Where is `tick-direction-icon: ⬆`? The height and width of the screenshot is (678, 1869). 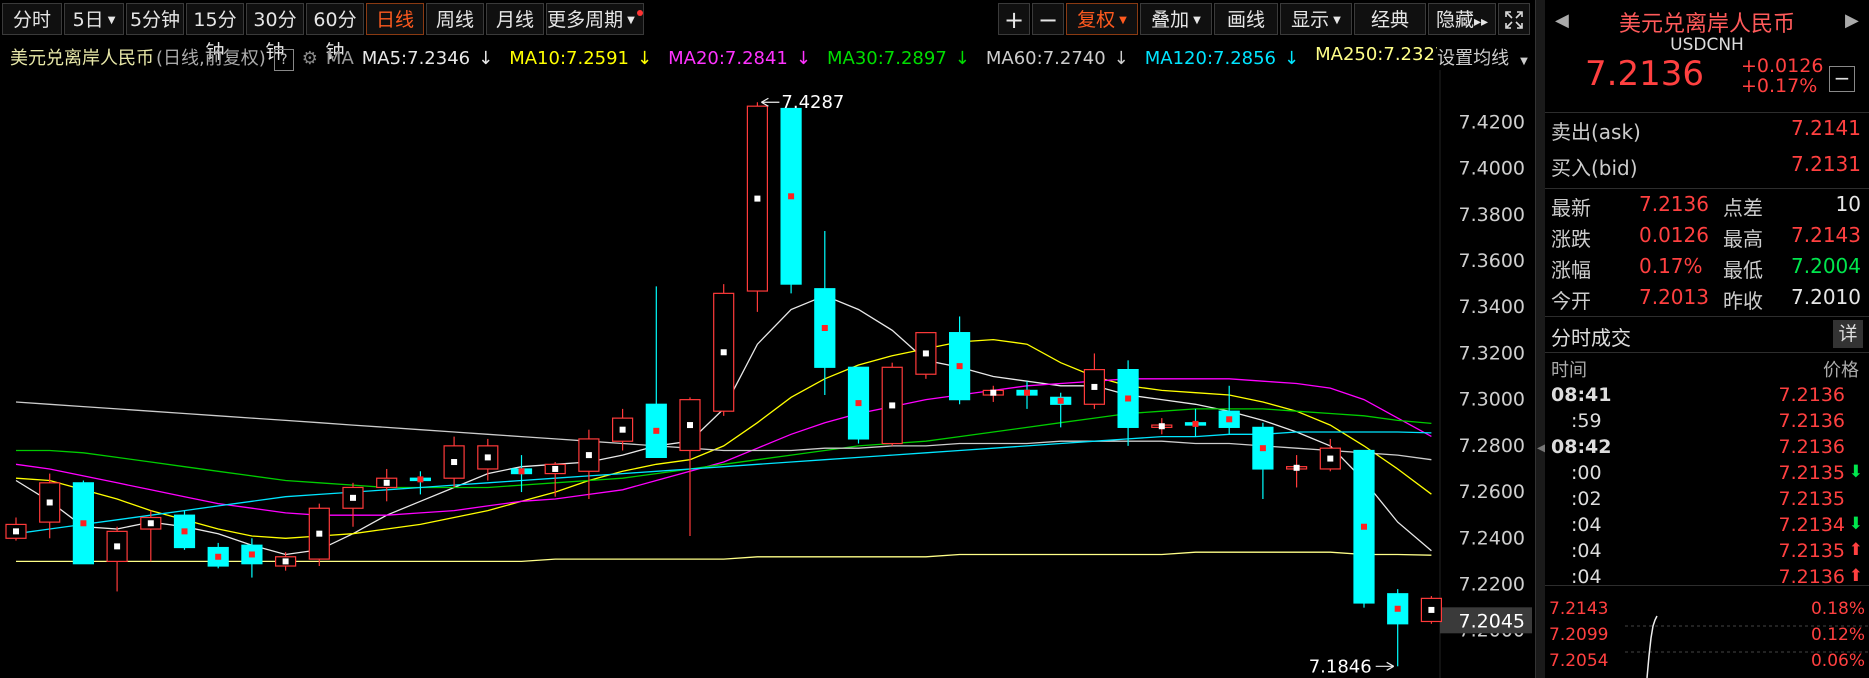 tick-direction-icon: ⬆ is located at coordinates (1855, 550).